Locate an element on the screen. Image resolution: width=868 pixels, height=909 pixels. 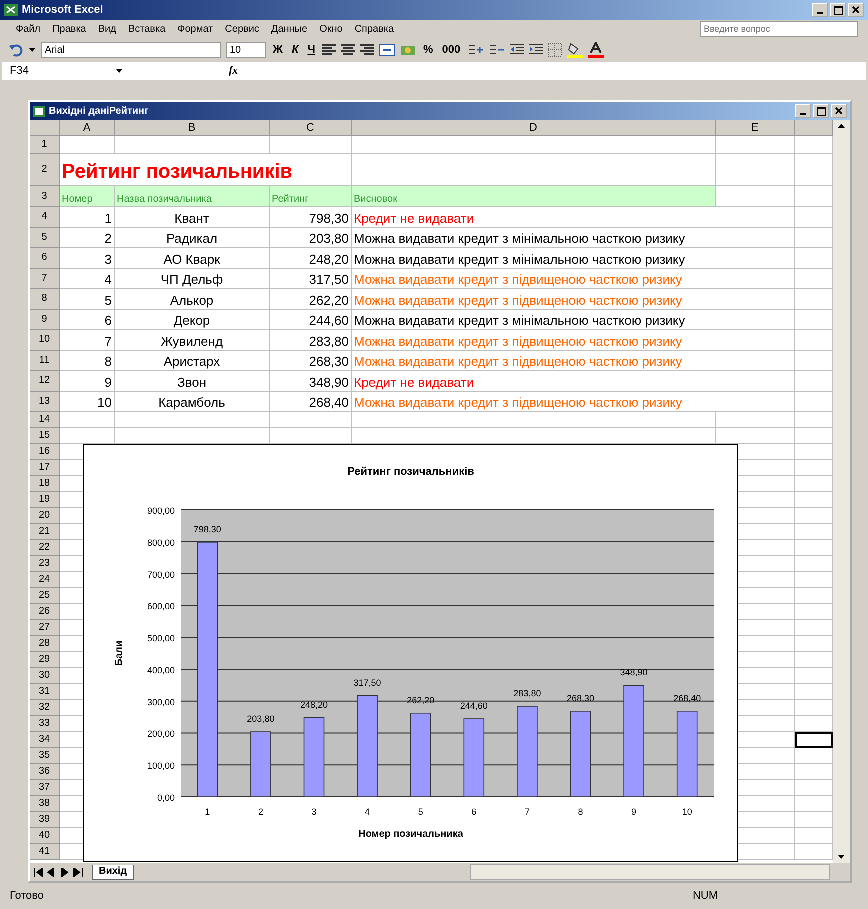
row-header: 41 is located at coordinates (45, 852).